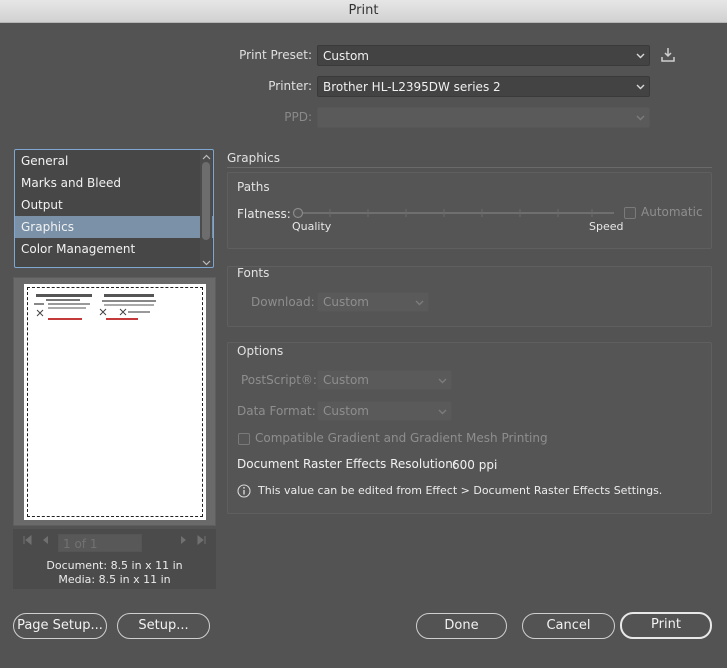 This screenshot has width=727, height=668. Describe the element at coordinates (461, 626) in the screenshot. I see `done-button: Done` at that location.